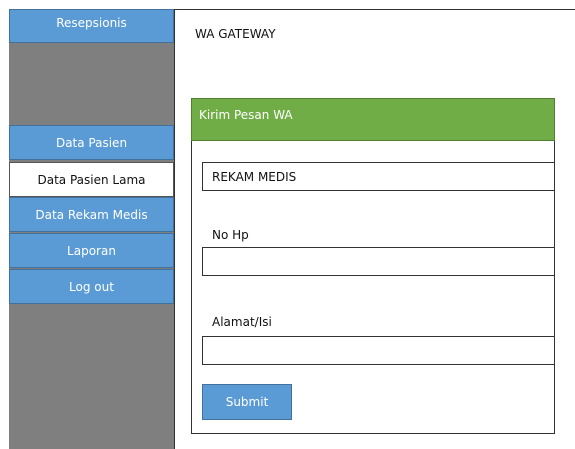 This screenshot has height=449, width=575. Describe the element at coordinates (373, 119) in the screenshot. I see `panel-header: Kirim Pesan WA` at that location.